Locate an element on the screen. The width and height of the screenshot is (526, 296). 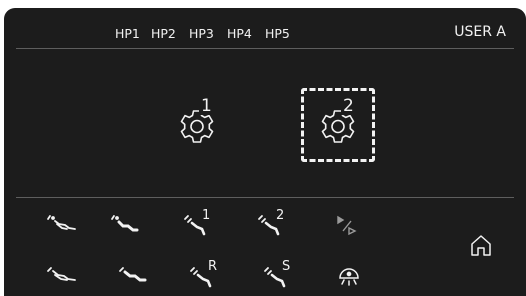
forward-reverse-icon is located at coordinates (347, 225).